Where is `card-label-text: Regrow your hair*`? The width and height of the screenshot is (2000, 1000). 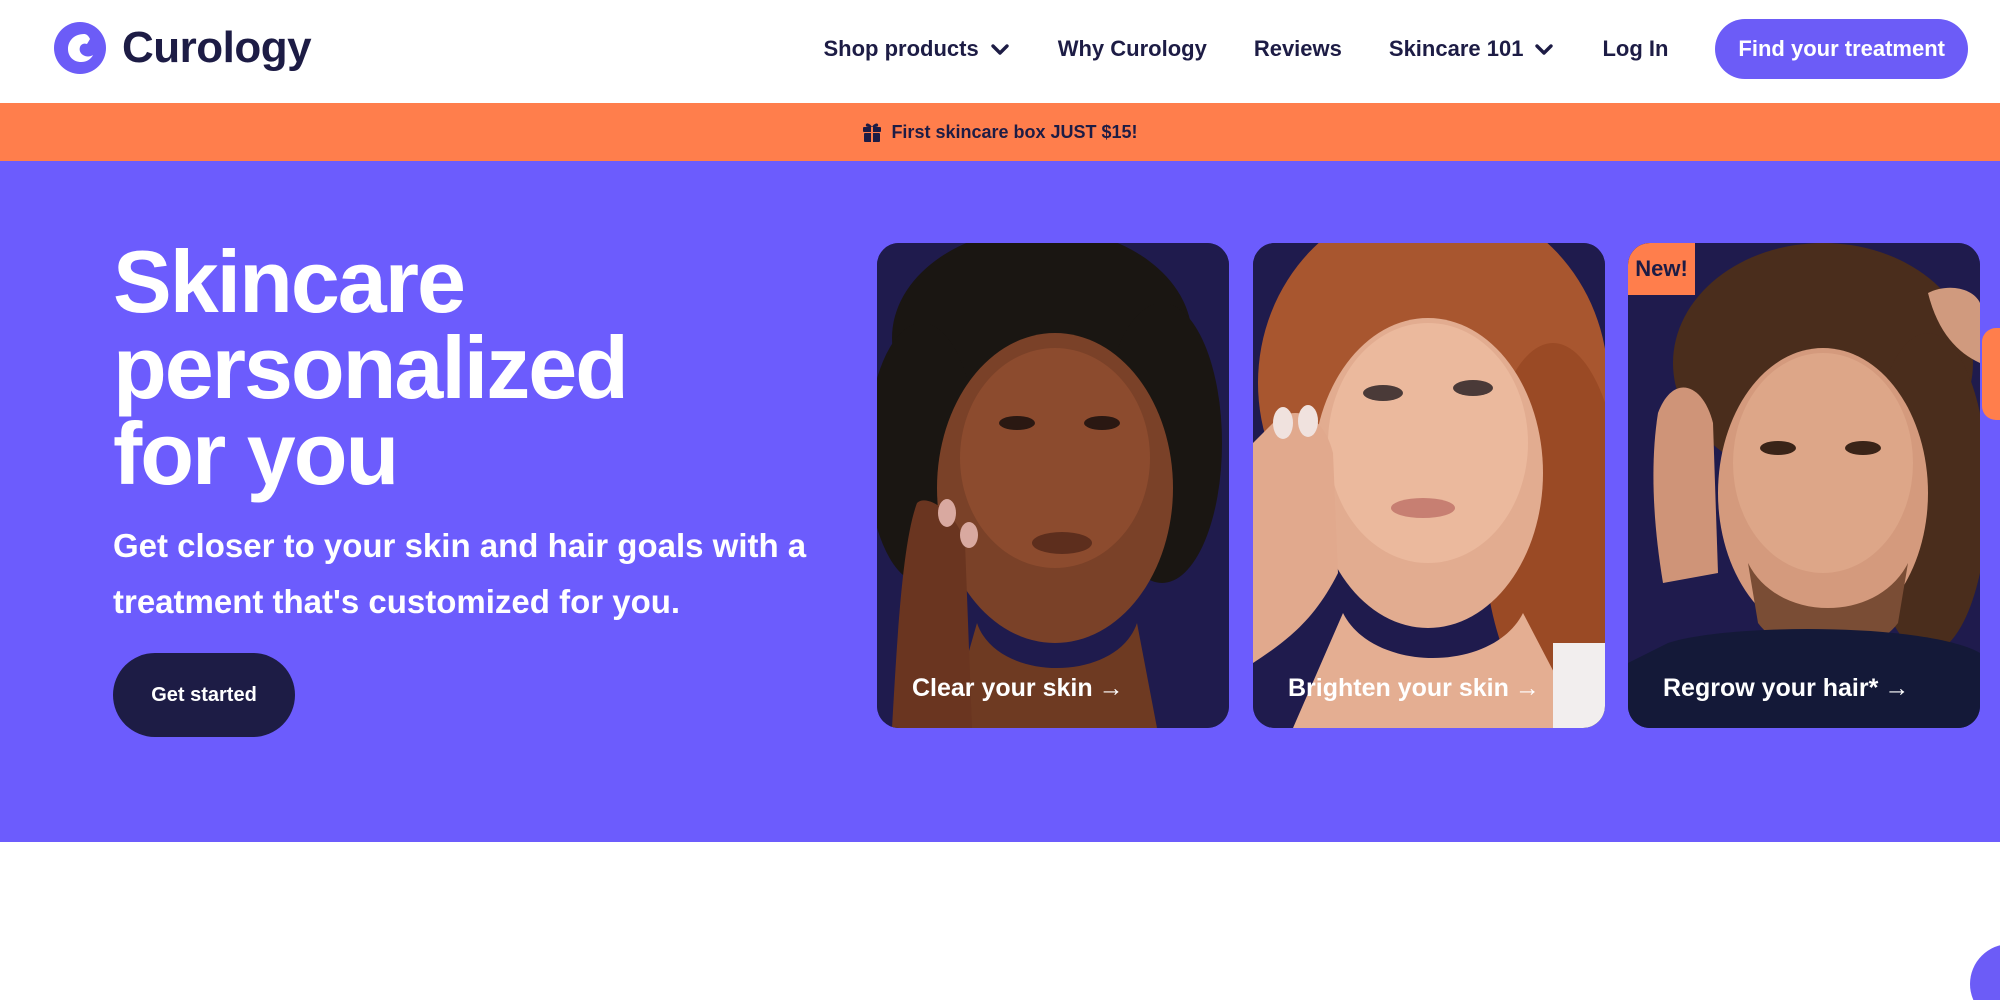
card-label-text: Regrow your hair* is located at coordinates (1771, 688).